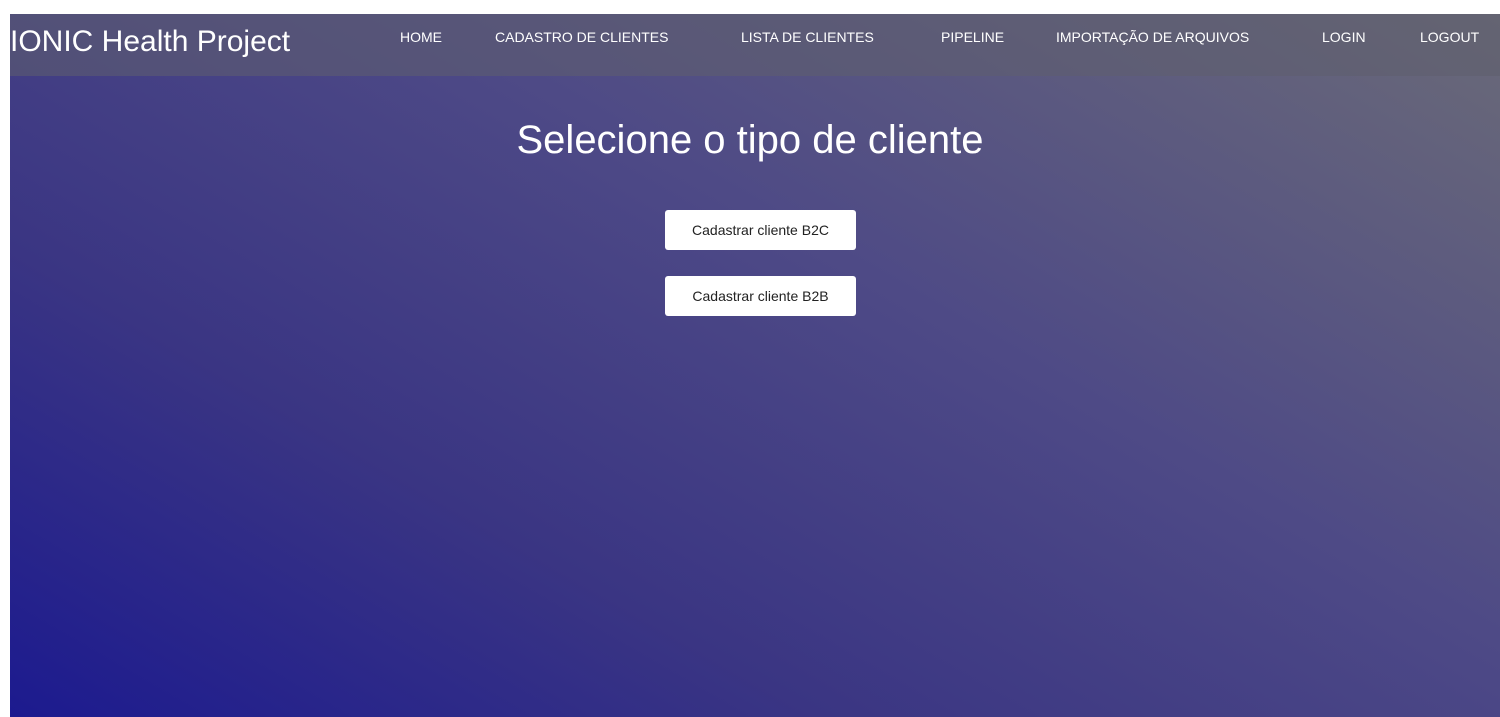 The width and height of the screenshot is (1500, 717). Describe the element at coordinates (1449, 37) in the screenshot. I see `nav-item-logout: LOGOUT` at that location.